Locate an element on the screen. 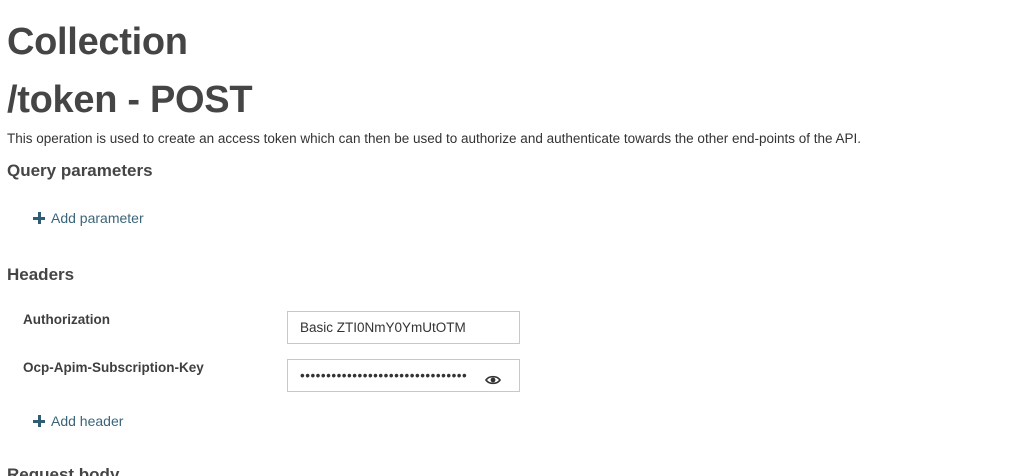  headers-title: Headers is located at coordinates (41, 274).